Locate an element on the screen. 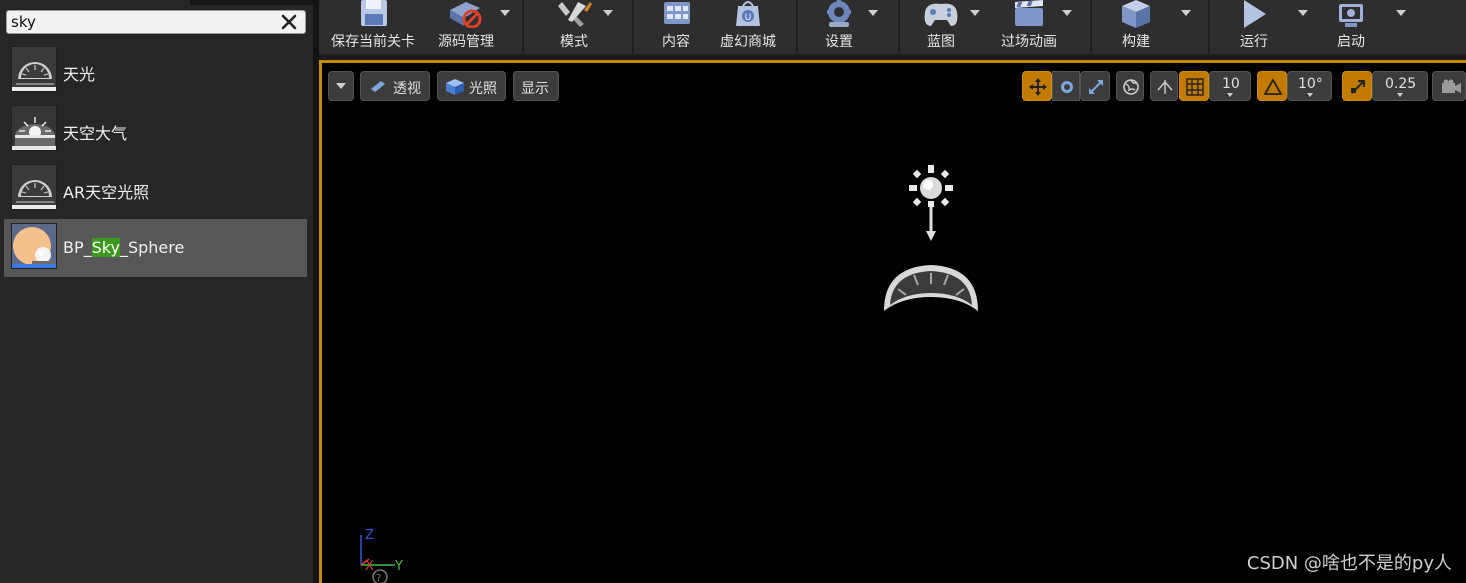 This screenshot has width=1466, height=583. list-item: 天空大气 is located at coordinates (155, 130).